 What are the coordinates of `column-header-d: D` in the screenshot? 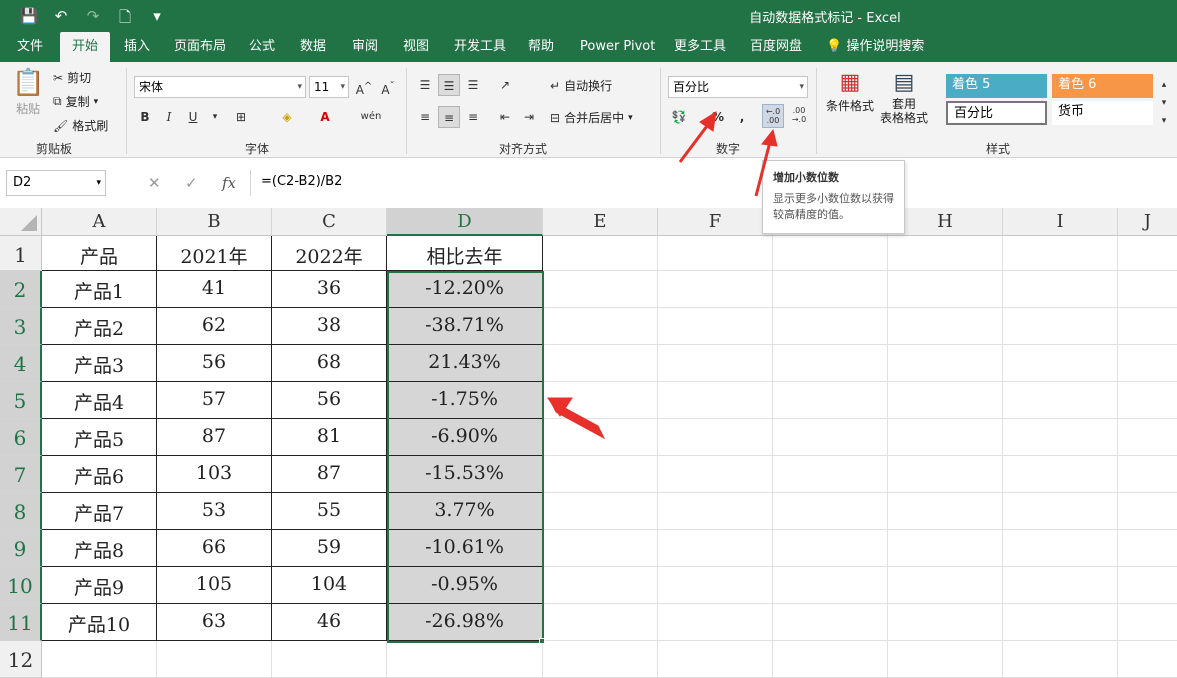 It's located at (465, 222).